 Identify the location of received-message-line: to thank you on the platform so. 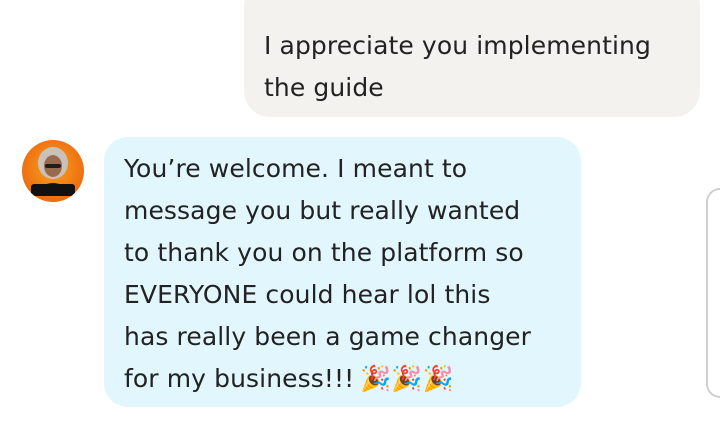
(324, 252).